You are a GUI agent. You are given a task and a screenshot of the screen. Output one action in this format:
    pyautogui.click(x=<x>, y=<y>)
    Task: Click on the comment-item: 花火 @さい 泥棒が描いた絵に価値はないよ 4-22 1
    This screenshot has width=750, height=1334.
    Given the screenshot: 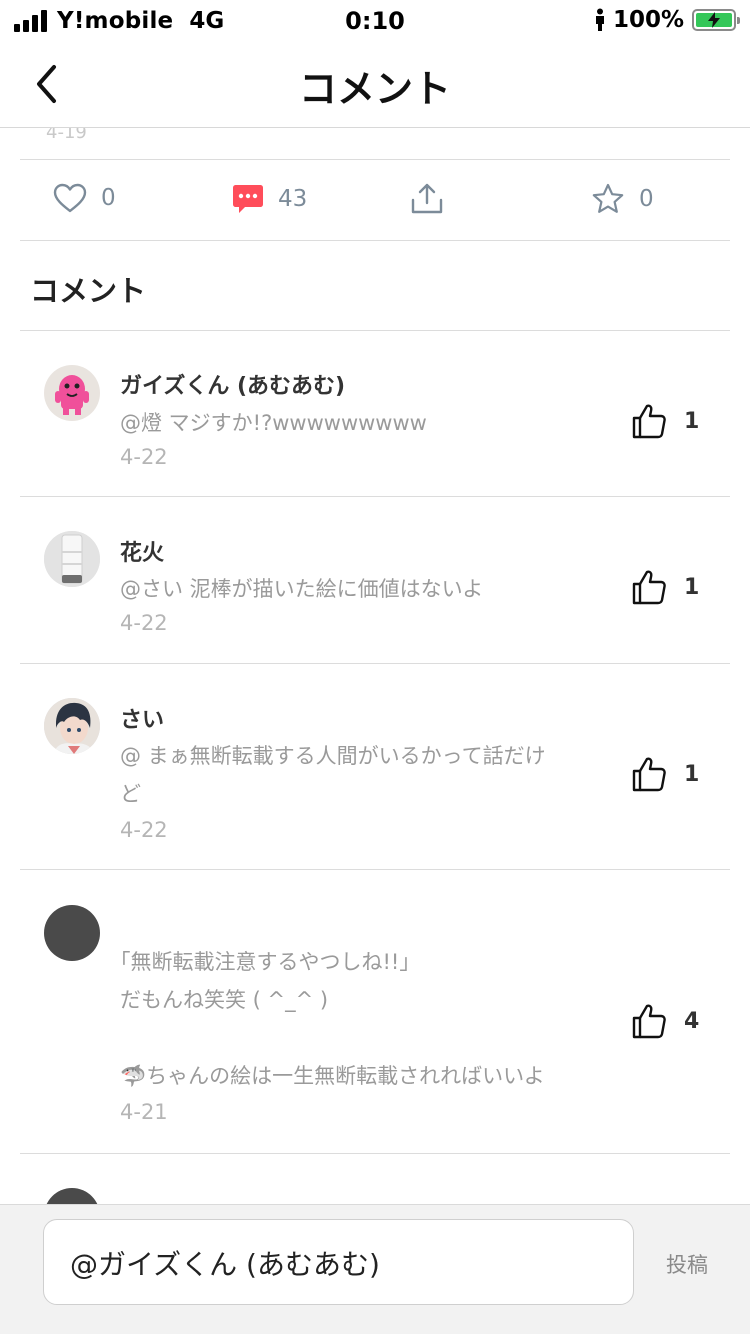 What is the action you would take?
    pyautogui.click(x=375, y=580)
    